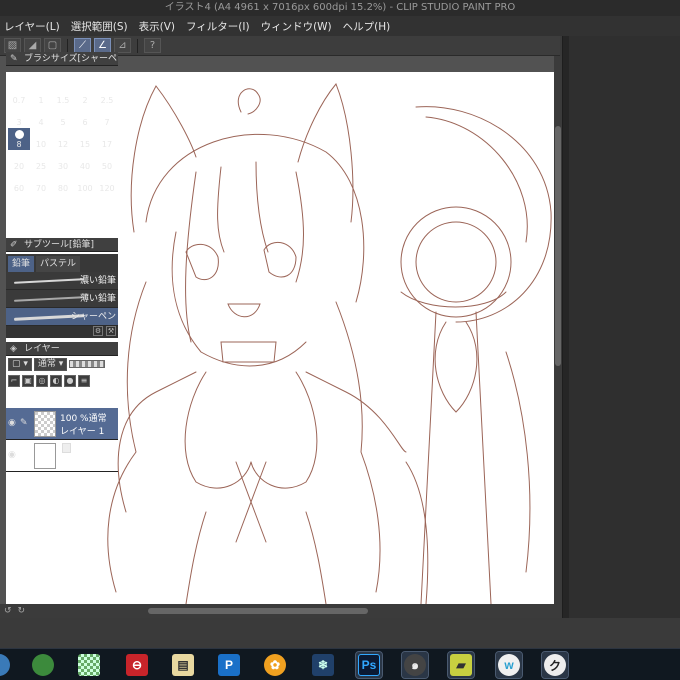 This screenshot has width=680, height=680. I want to click on settings-icon: ⚙, so click(98, 331).